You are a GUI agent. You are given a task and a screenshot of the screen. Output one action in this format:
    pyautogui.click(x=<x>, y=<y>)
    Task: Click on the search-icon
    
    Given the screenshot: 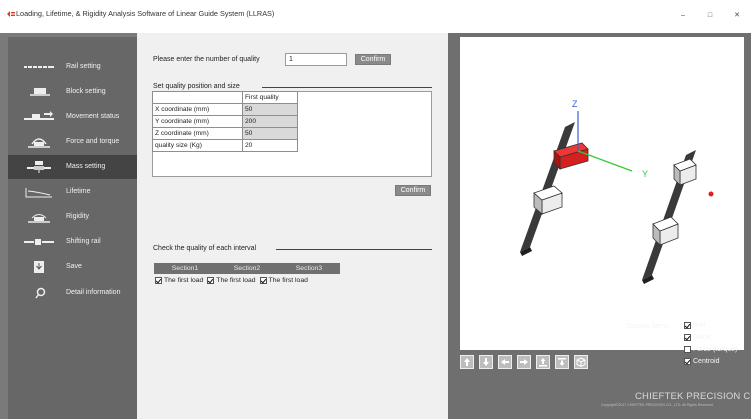 What is the action you would take?
    pyautogui.click(x=40, y=293)
    